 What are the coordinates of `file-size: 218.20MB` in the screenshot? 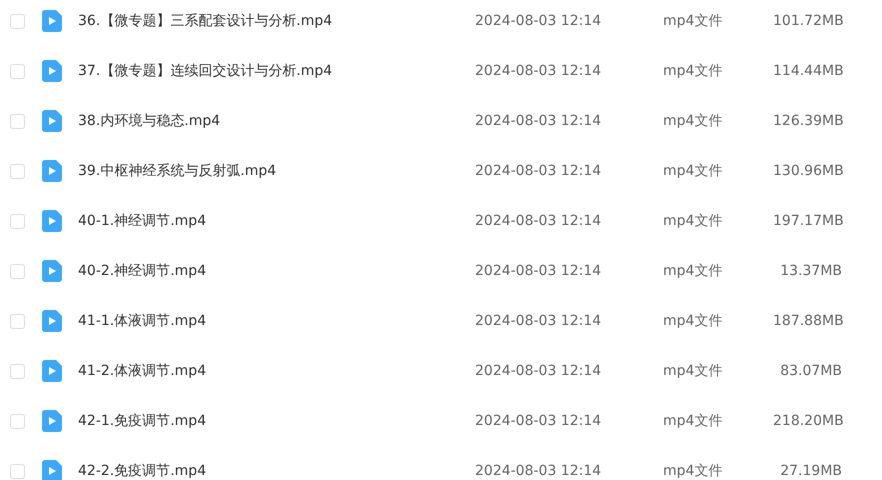 It's located at (807, 421).